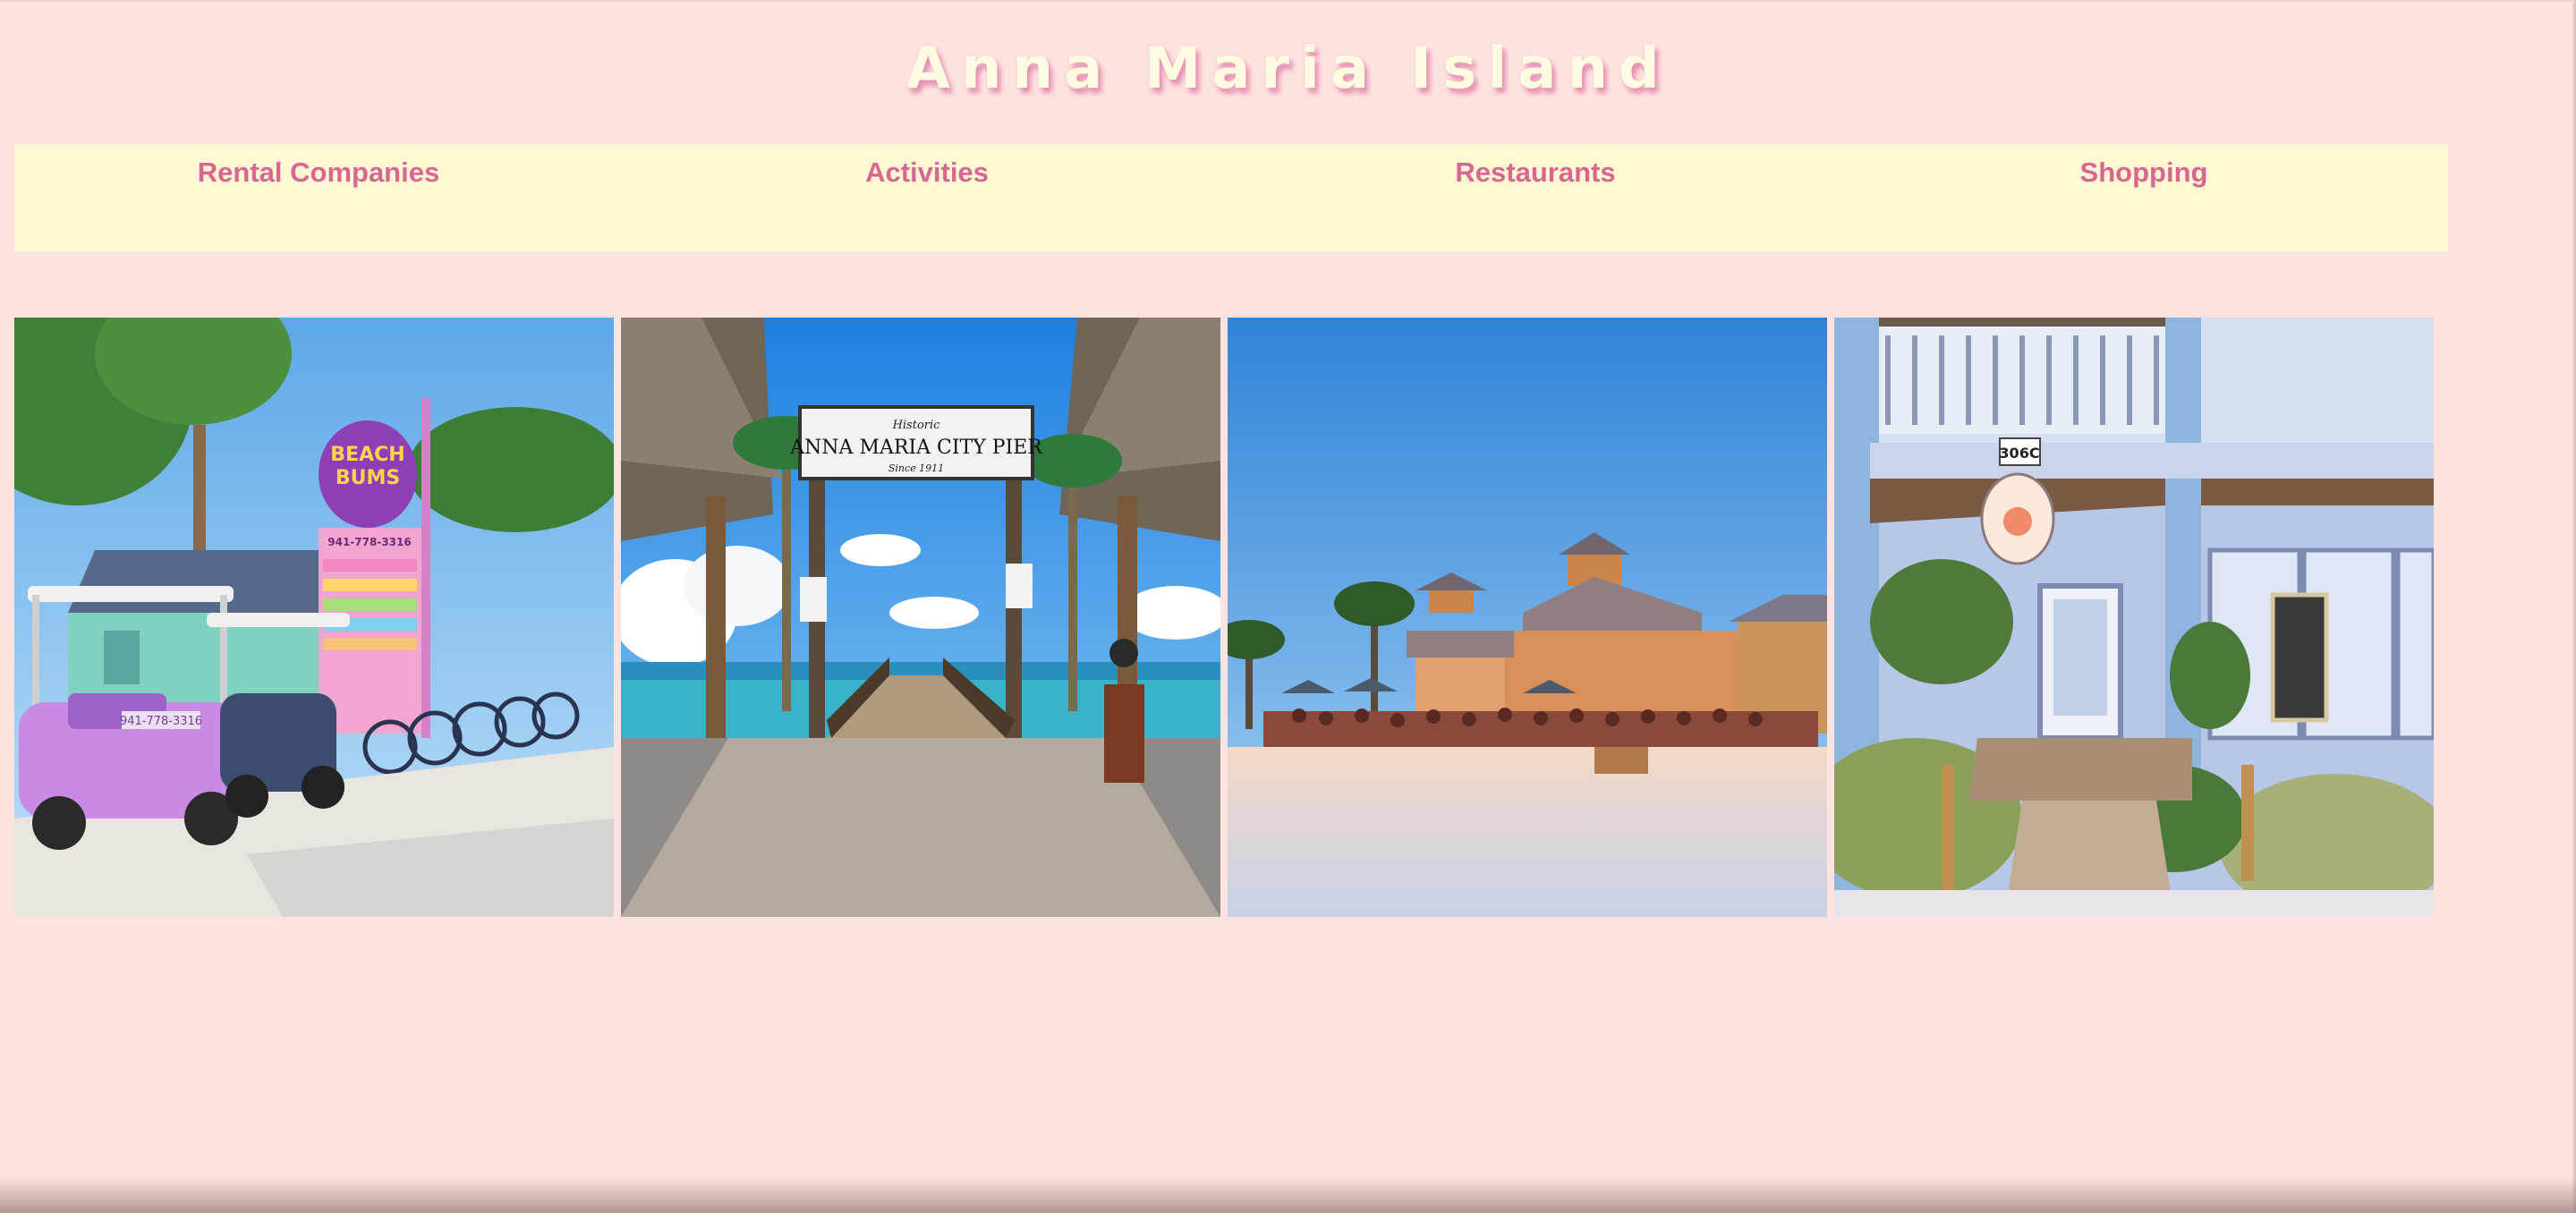 Image resolution: width=2576 pixels, height=1213 pixels. What do you see at coordinates (2134, 617) in the screenshot?
I see `shop-storefront-photo: 306C` at bounding box center [2134, 617].